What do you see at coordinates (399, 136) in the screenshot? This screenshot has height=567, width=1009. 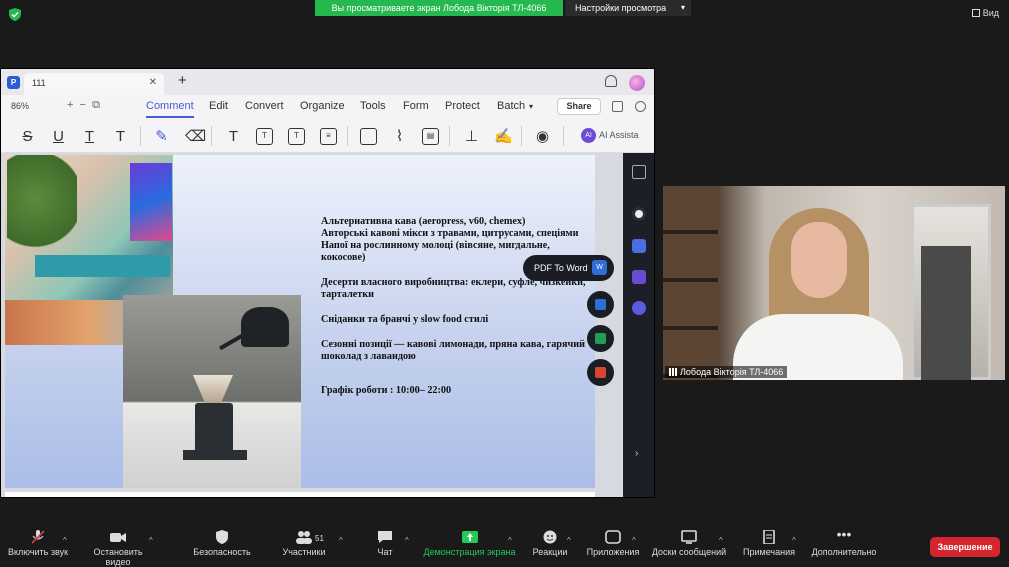 I see `paperclip-icon: ⌇` at bounding box center [399, 136].